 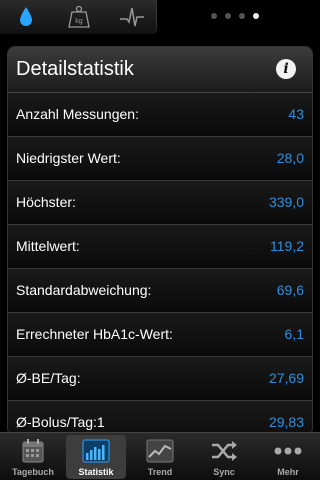 I want to click on panel-title: Detailstatistik, so click(x=75, y=69).